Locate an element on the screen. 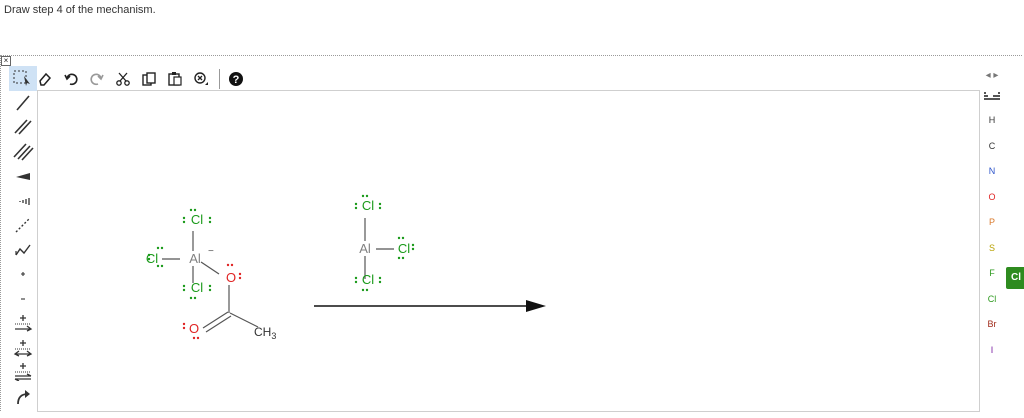  single-bond-icon is located at coordinates (23, 103).